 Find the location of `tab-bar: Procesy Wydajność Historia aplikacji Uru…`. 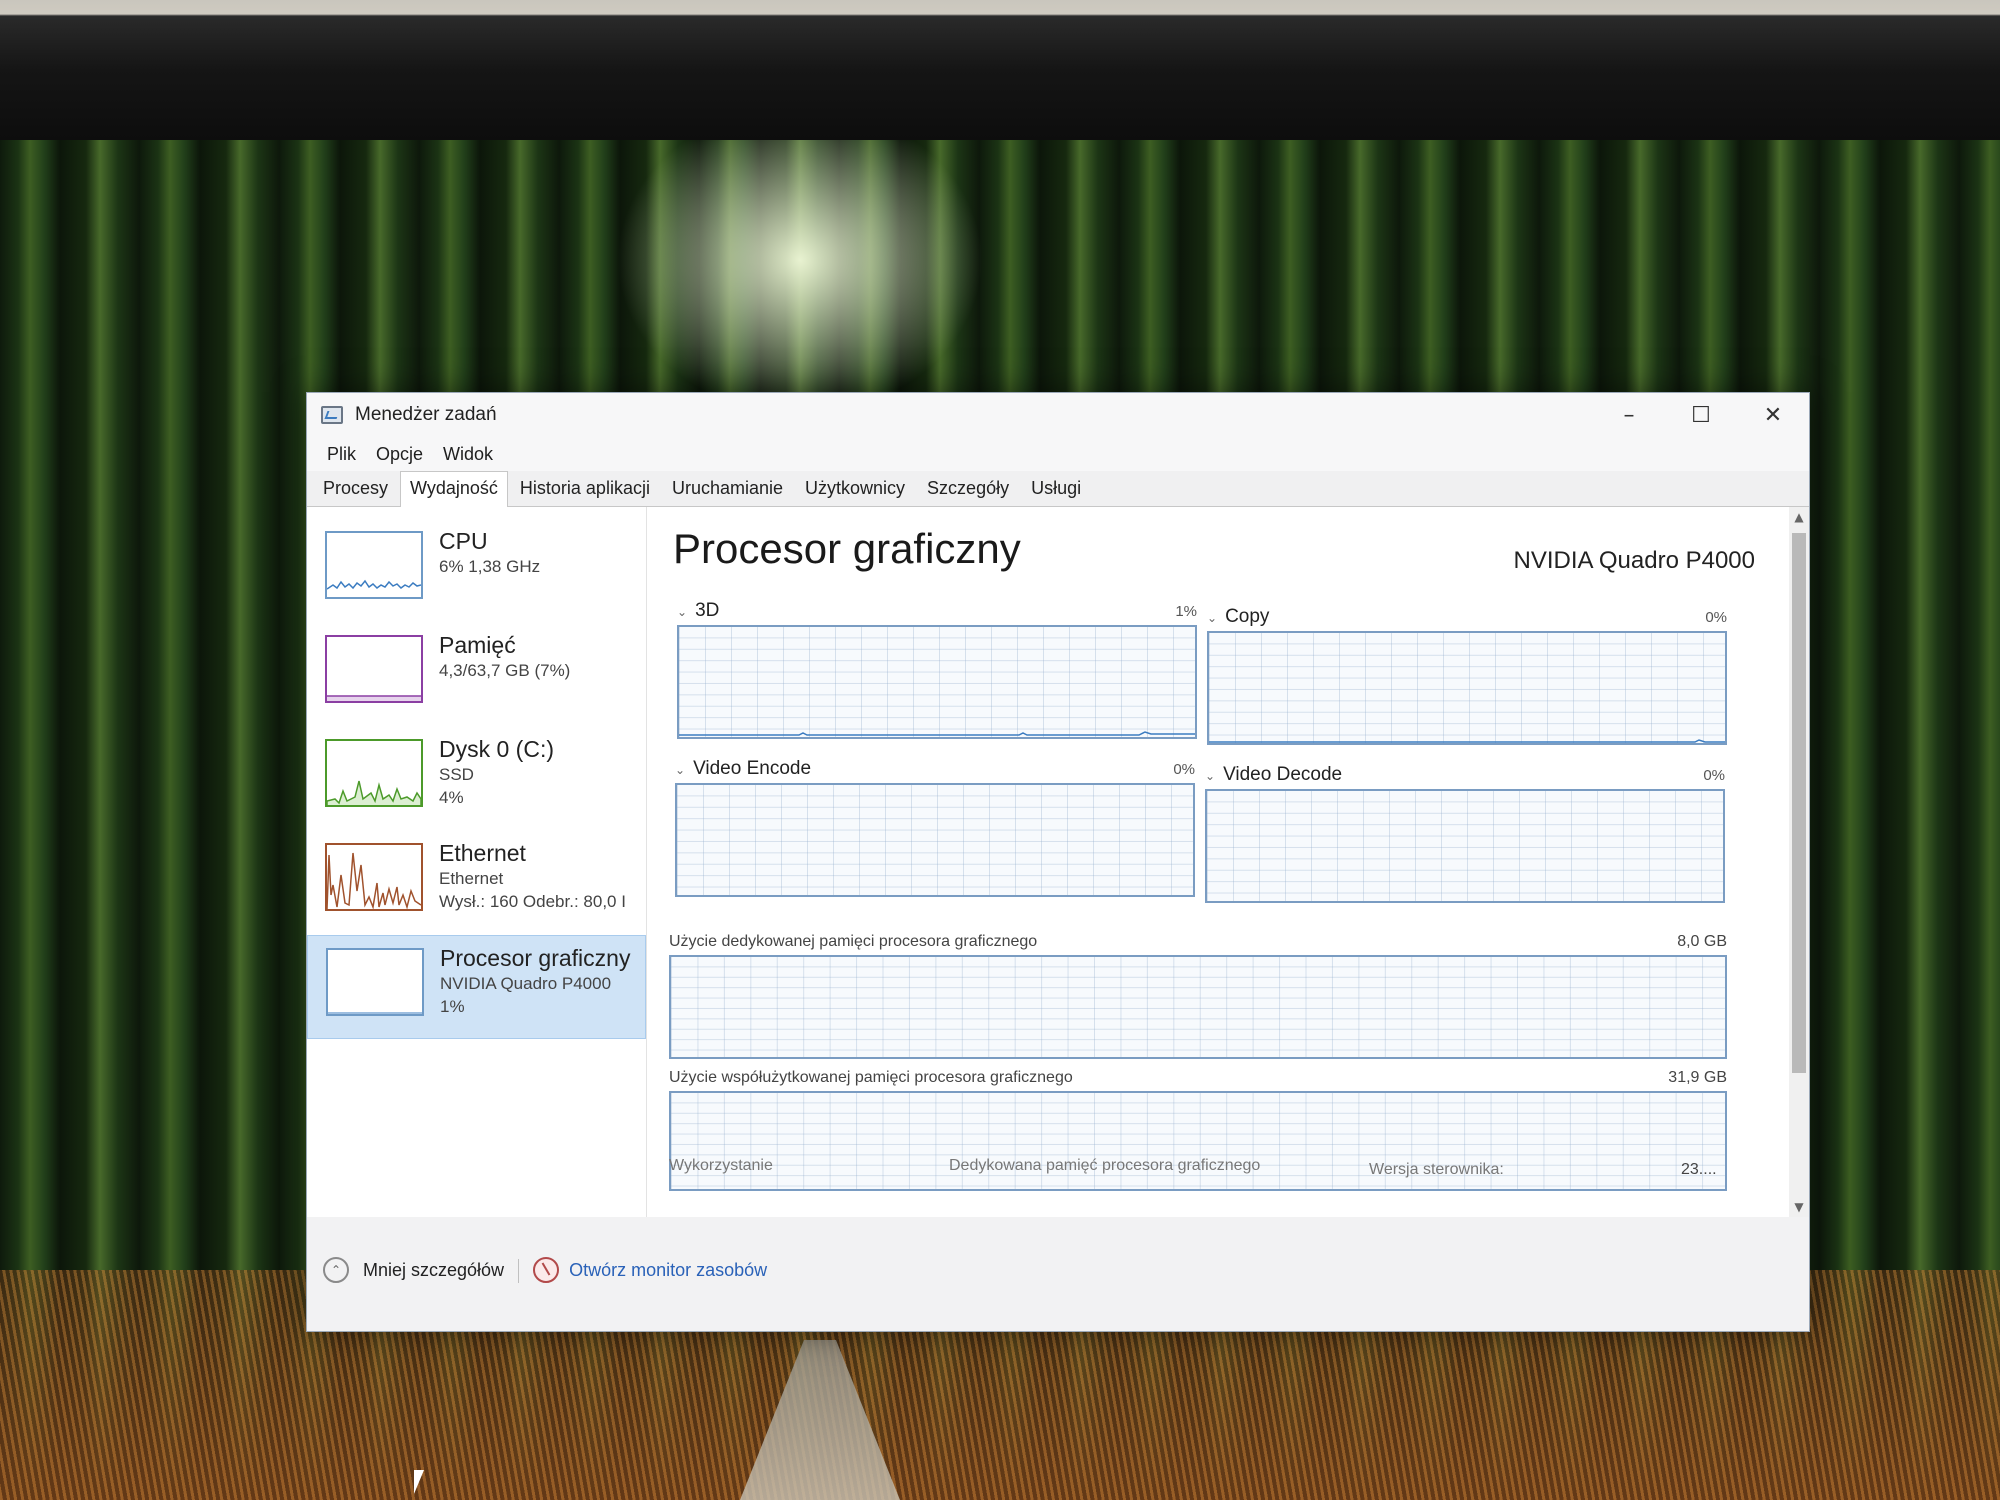

tab-bar: Procesy Wydajność Historia aplikacji Uru… is located at coordinates (1058, 489).